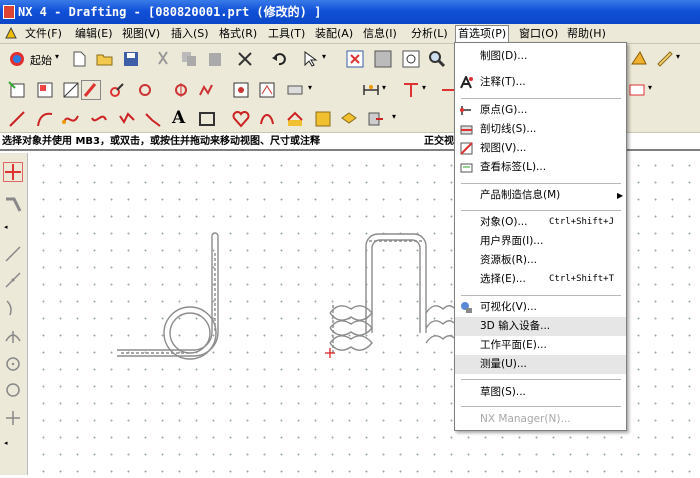 The image size is (700, 478). Describe the element at coordinates (540, 222) in the screenshot. I see `menu-item-object: 对象(O)... Ctrl+Shift+J` at that location.